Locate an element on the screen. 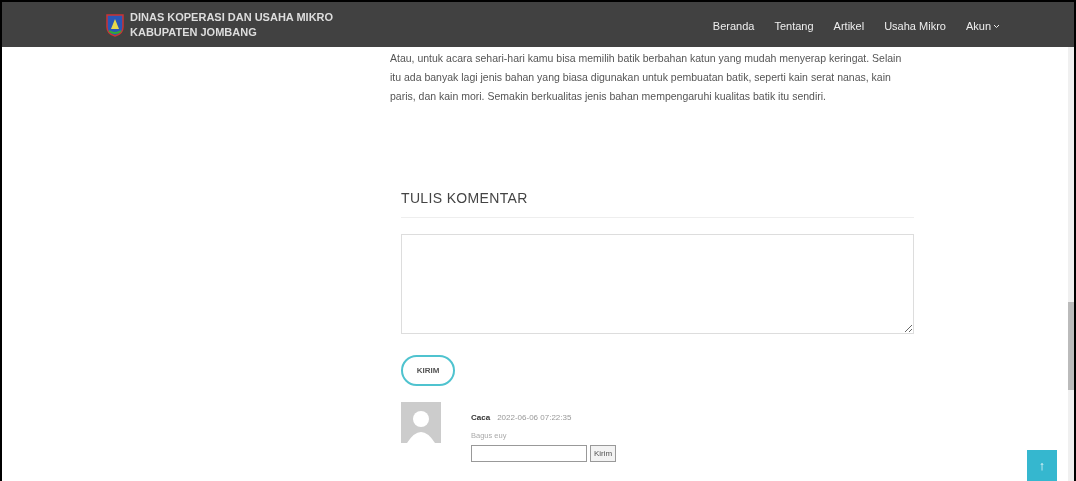 This screenshot has width=1076, height=481. comment-time: 2022-06-06 07:22:35 is located at coordinates (534, 418).